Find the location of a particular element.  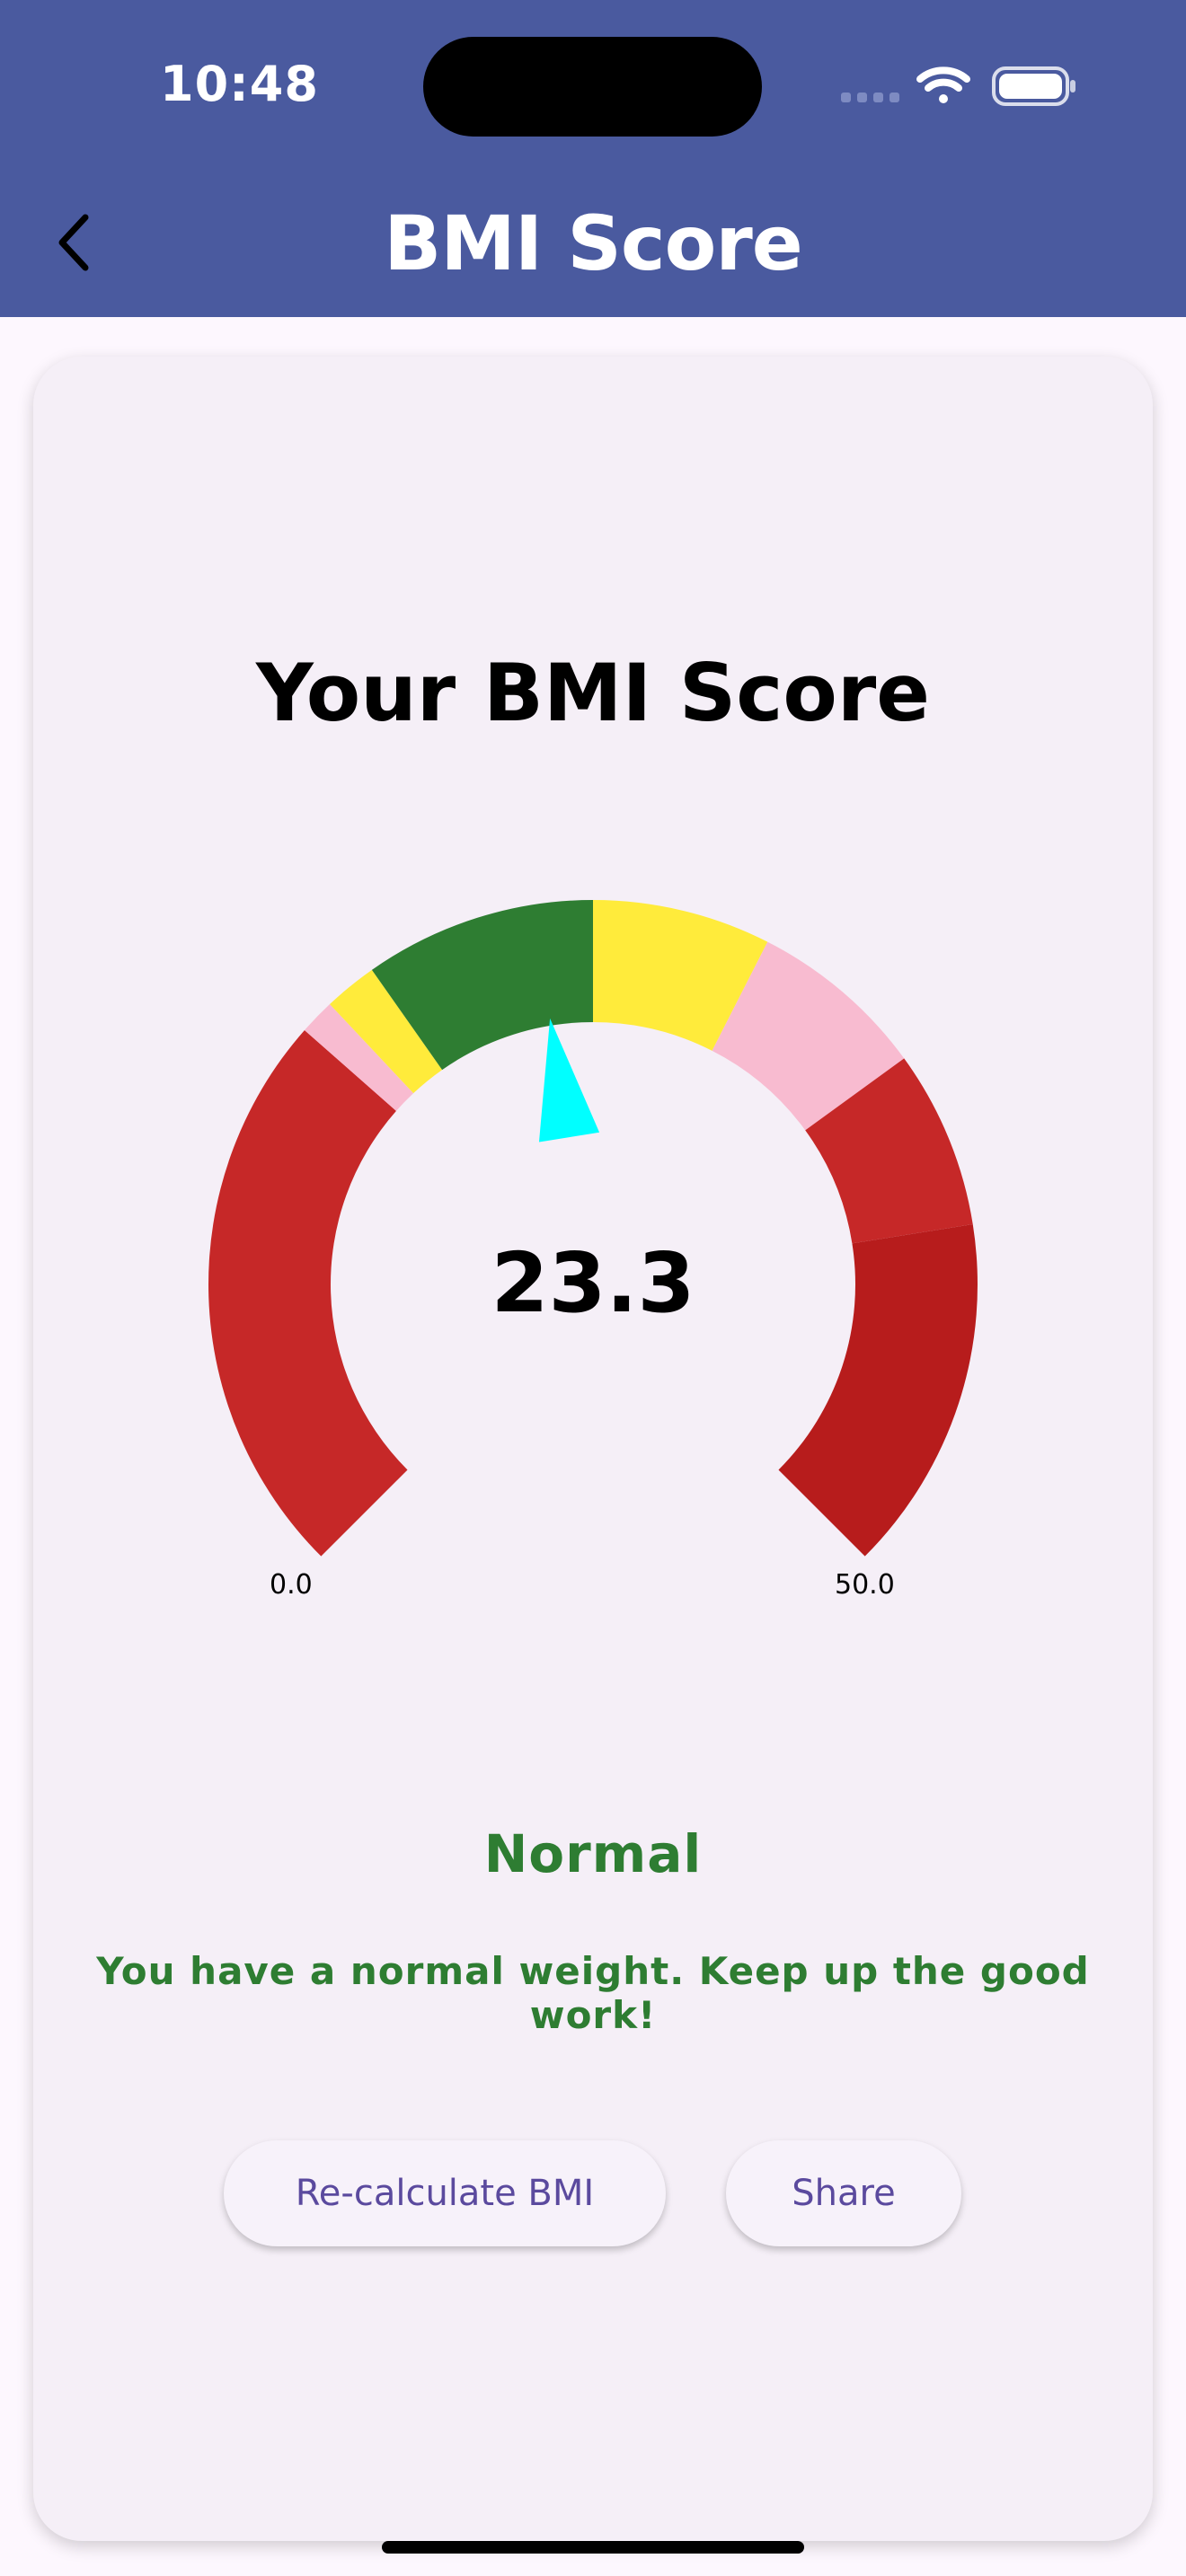

wifi-icon is located at coordinates (943, 84).